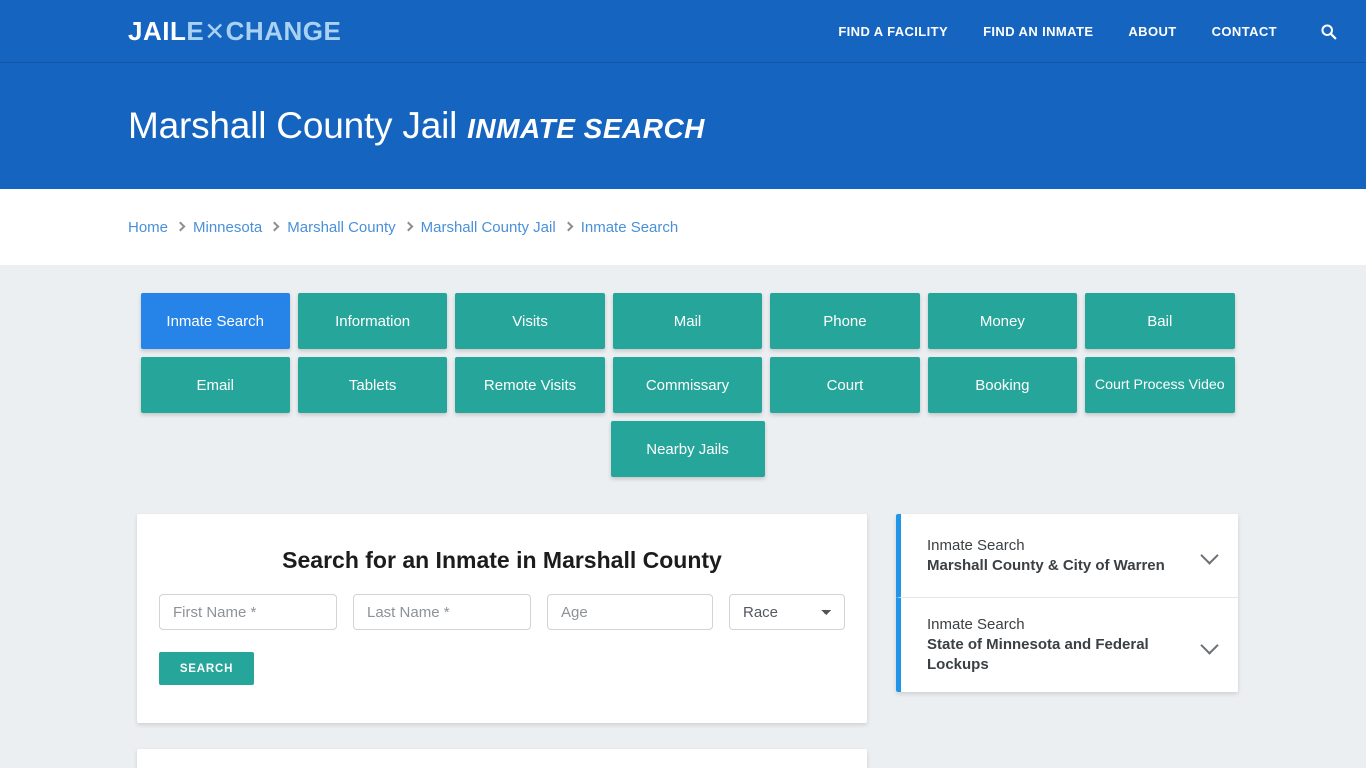 This screenshot has height=768, width=1366. I want to click on page-title-main: Marshall County Jail, so click(293, 125).